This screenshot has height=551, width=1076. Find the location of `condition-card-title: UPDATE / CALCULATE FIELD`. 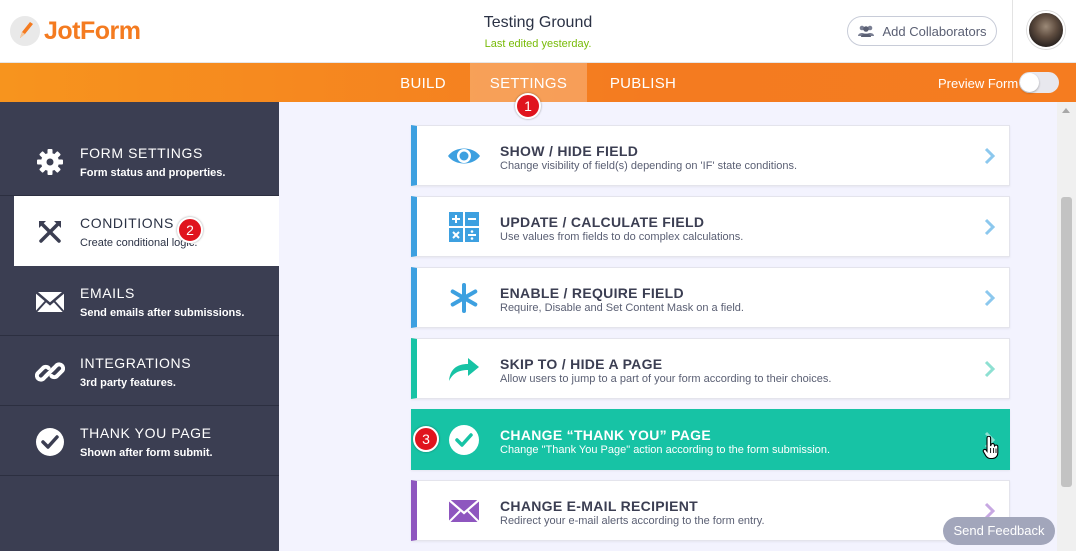

condition-card-title: UPDATE / CALCULATE FIELD is located at coordinates (602, 222).